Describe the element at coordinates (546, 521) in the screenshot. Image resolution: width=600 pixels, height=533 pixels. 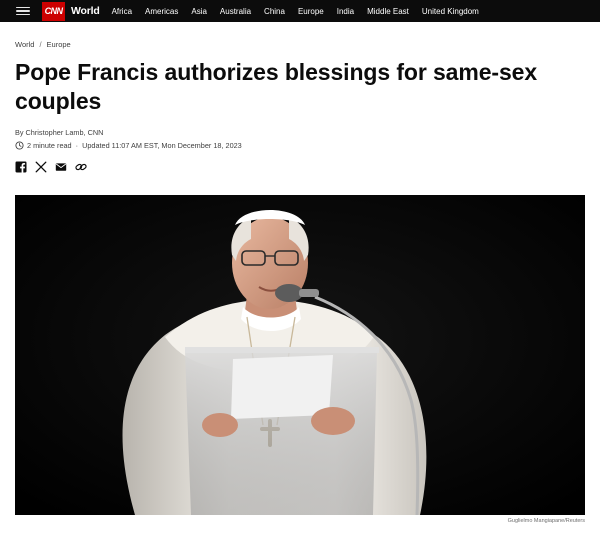
I see `photo-credit: Guglielmo Mangiapane/Reuters` at that location.